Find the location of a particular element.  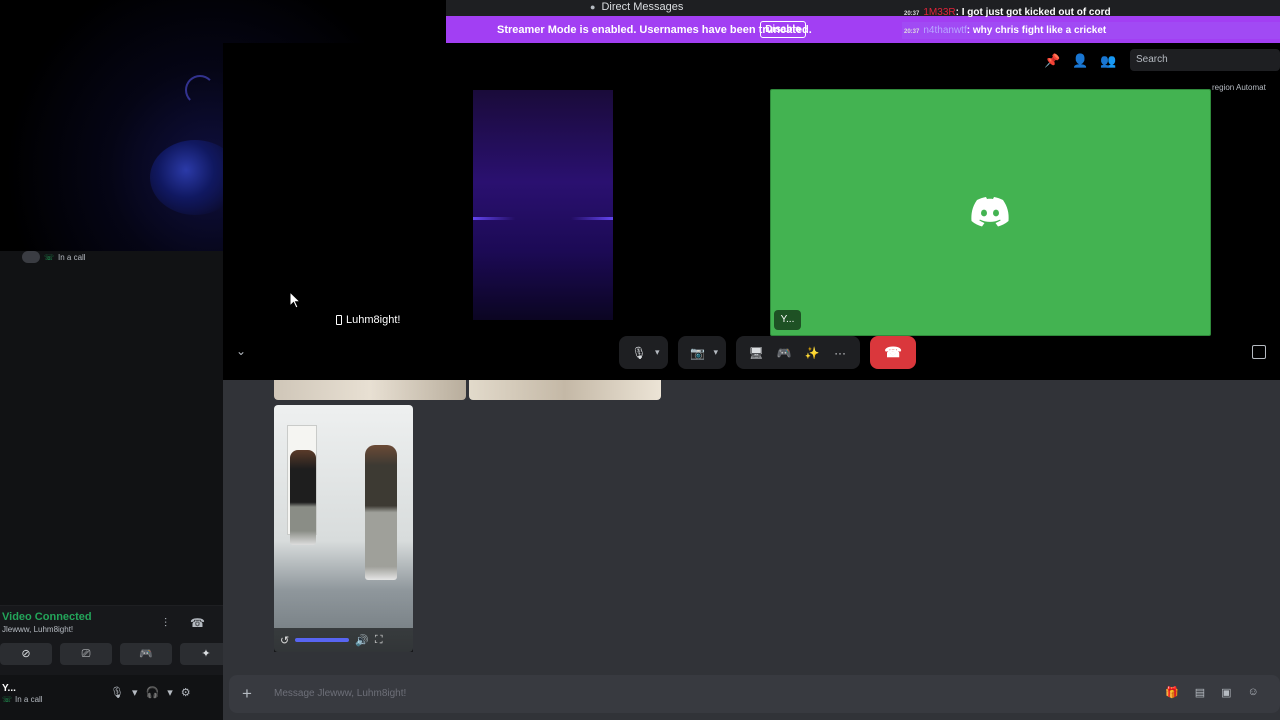

avatar is located at coordinates (31, 257).